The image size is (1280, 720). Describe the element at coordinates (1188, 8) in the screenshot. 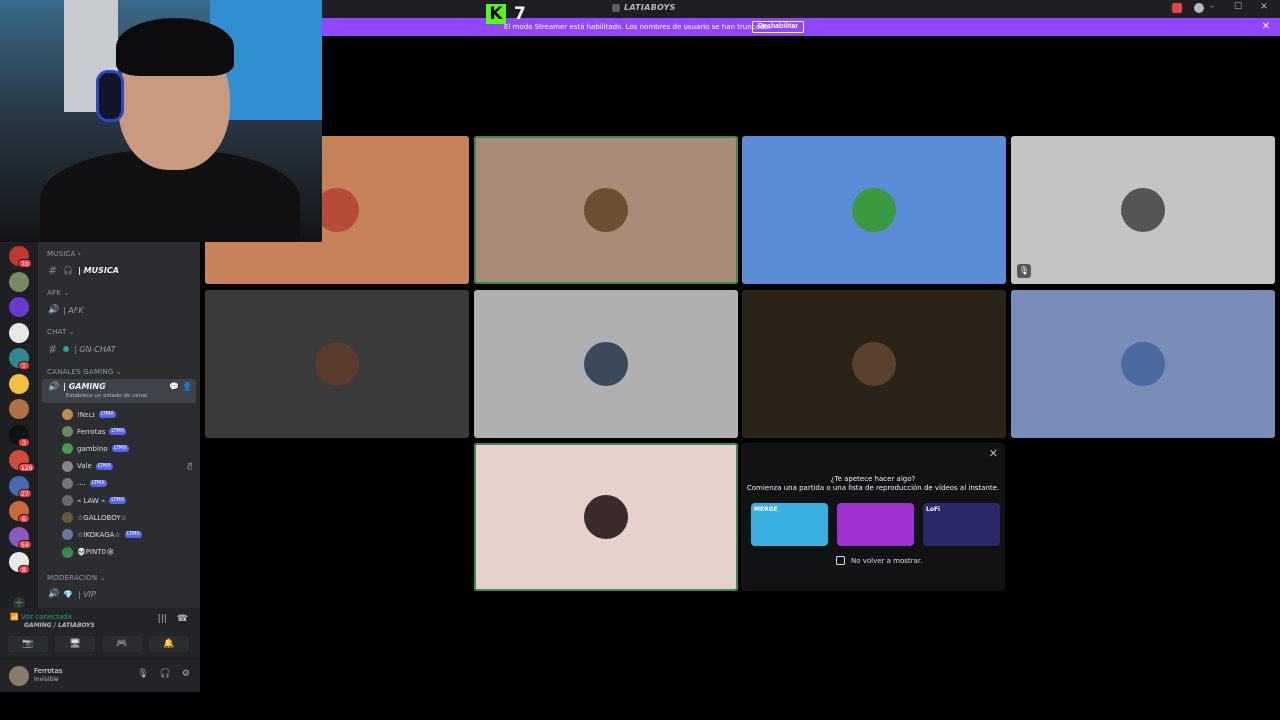

I see `titlebar-icons` at that location.